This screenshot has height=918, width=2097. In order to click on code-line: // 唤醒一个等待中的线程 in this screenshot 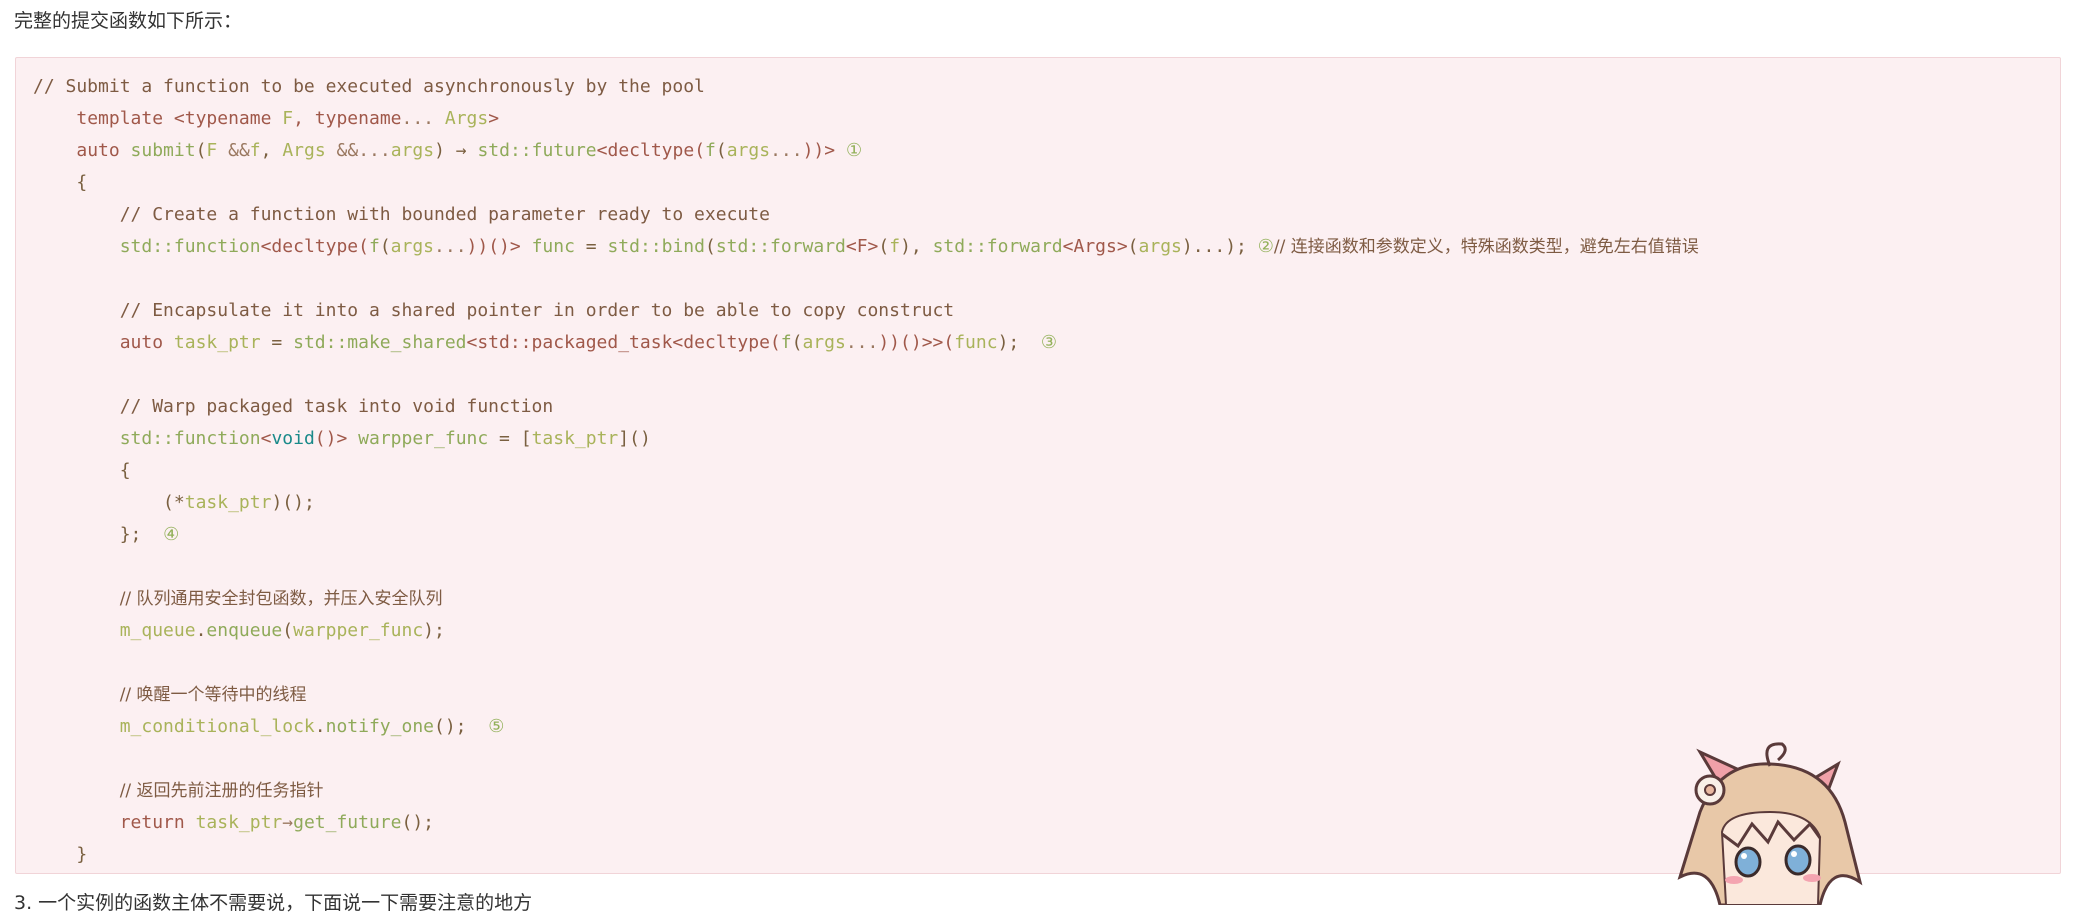, I will do `click(213, 695)`.